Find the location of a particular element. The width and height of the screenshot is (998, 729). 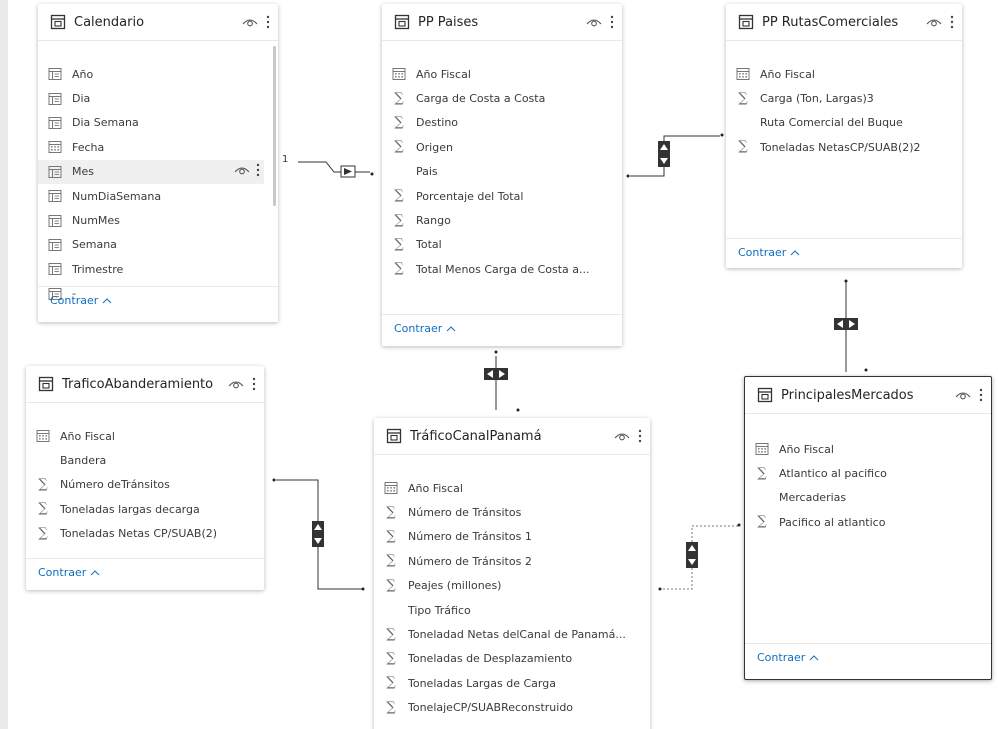

field-item: ∑ Rango is located at coordinates (502, 220).